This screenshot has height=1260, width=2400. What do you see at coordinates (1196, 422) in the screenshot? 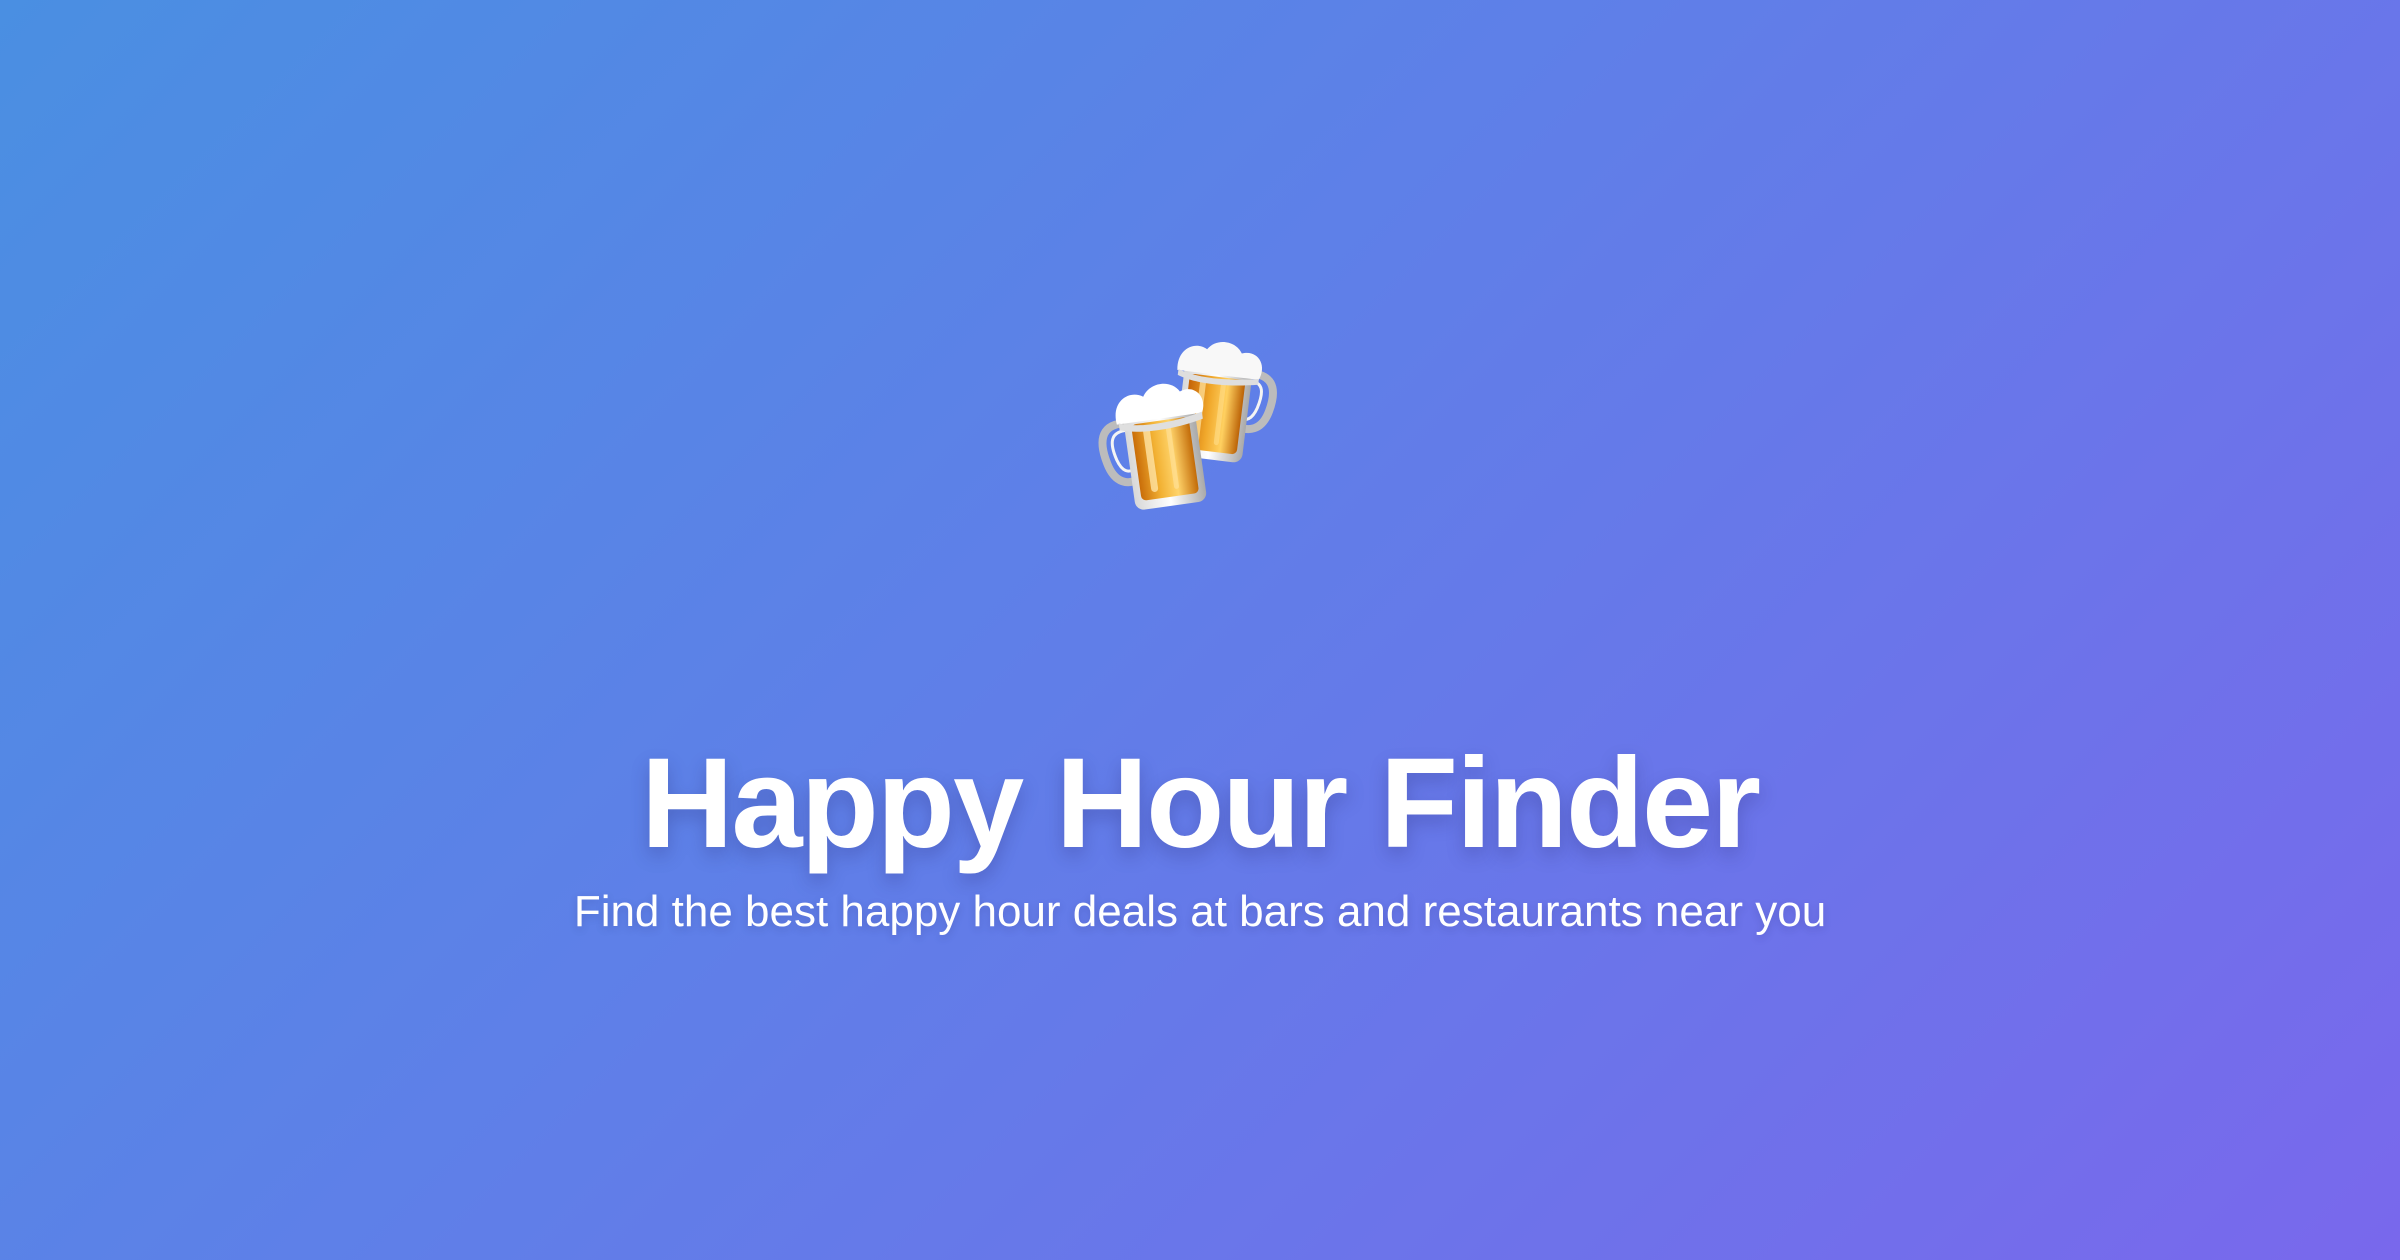
I see `clinking-beer-mugs-icon` at bounding box center [1196, 422].